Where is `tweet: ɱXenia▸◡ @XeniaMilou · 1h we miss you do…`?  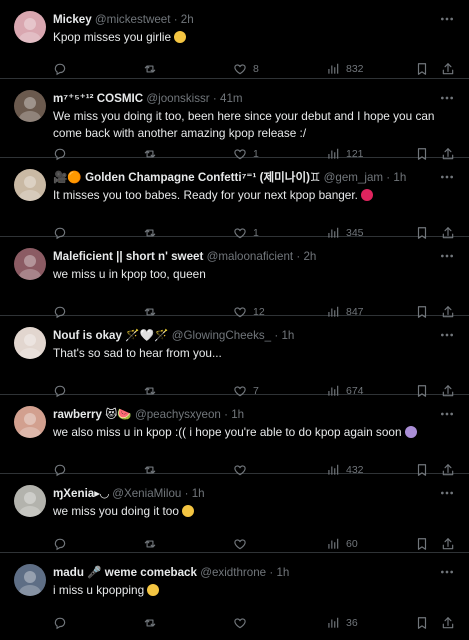 tweet: ɱXenia▸◡ @XeniaMilou · 1h we miss you do… is located at coordinates (234, 513).